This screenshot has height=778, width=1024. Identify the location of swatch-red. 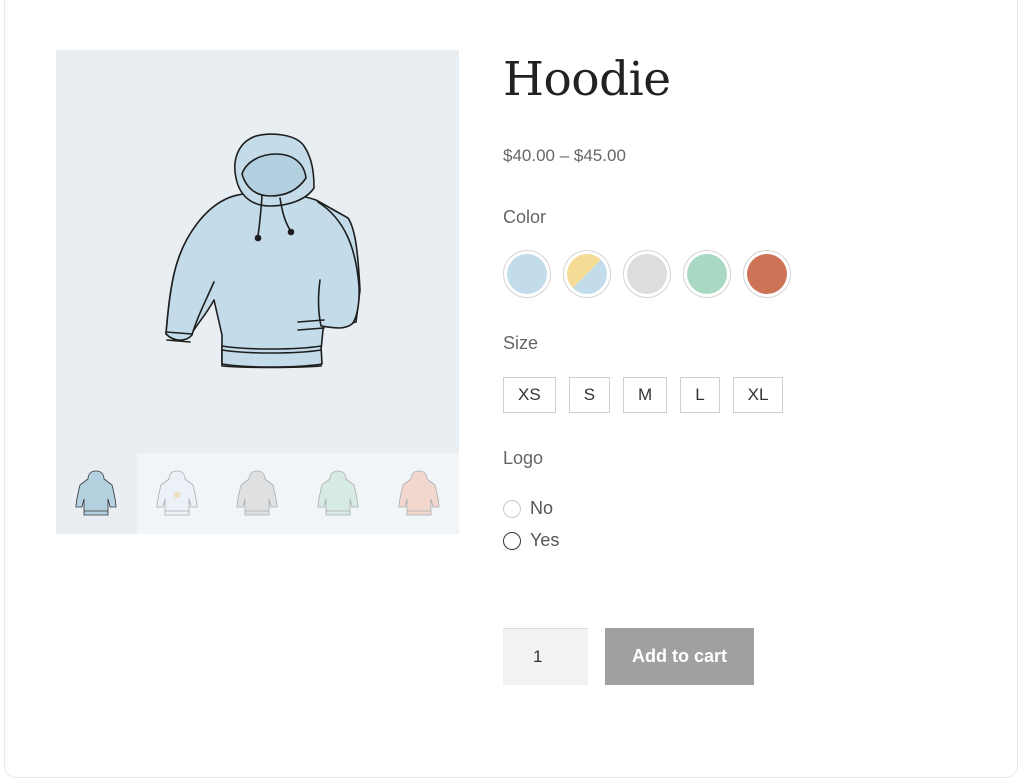
(767, 274).